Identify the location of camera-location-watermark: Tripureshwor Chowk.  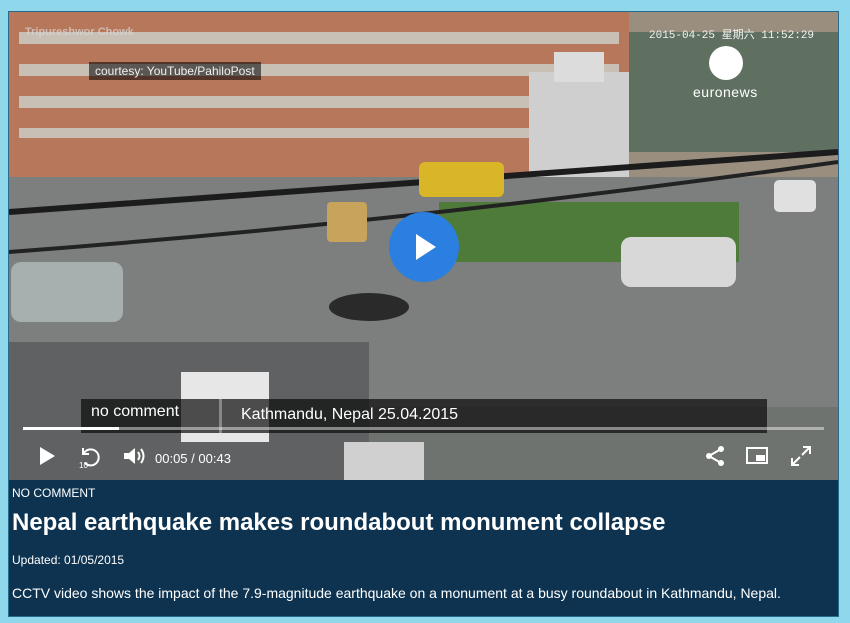
(79, 32).